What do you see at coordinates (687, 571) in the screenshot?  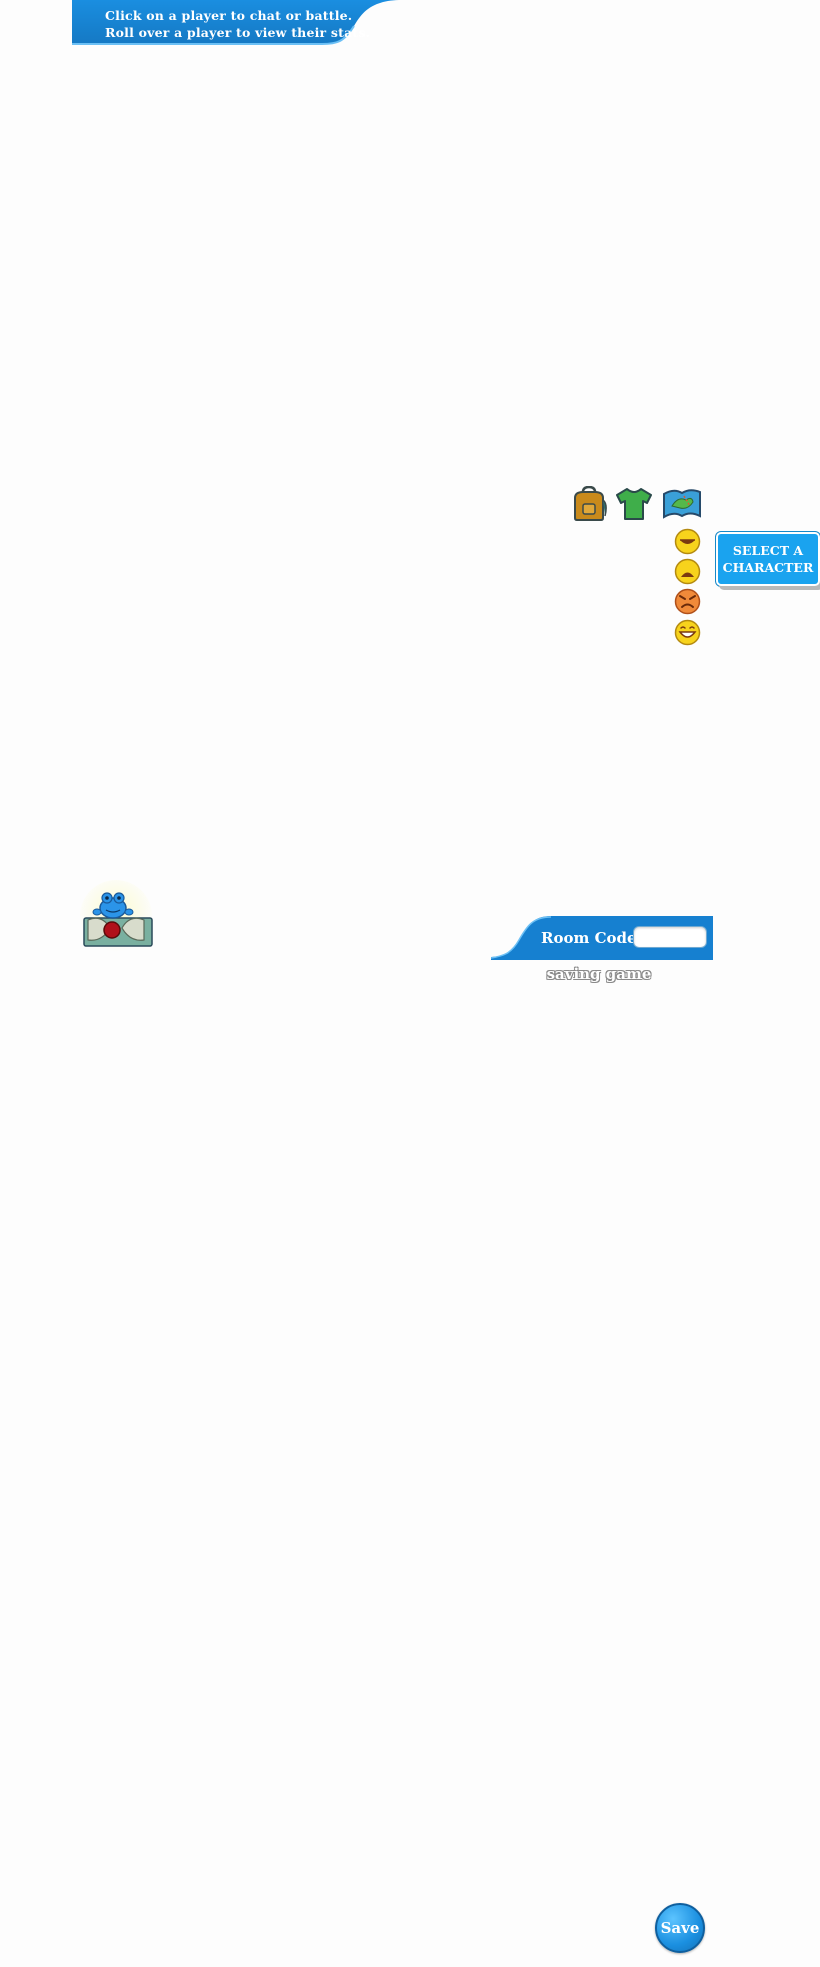 I see `sad-emote-icon` at bounding box center [687, 571].